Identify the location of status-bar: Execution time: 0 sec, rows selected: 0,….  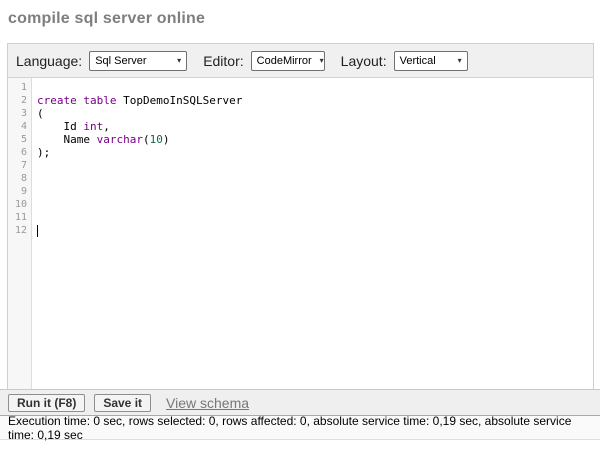
(300, 427).